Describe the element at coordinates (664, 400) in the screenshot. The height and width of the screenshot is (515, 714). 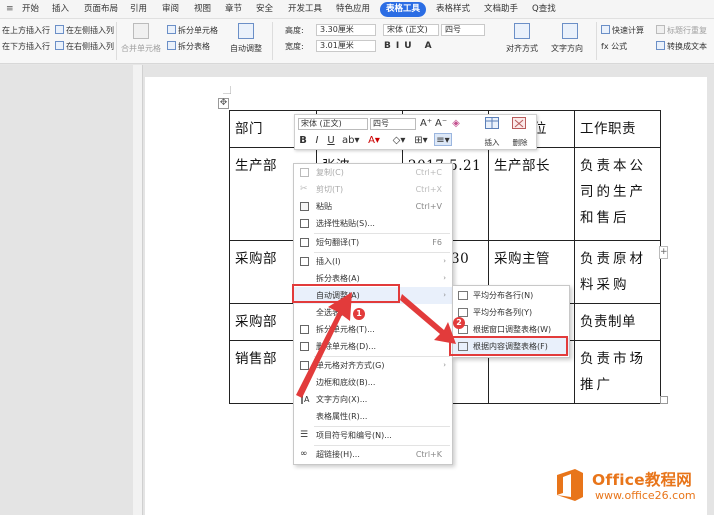
I see `table-resize-handle` at that location.